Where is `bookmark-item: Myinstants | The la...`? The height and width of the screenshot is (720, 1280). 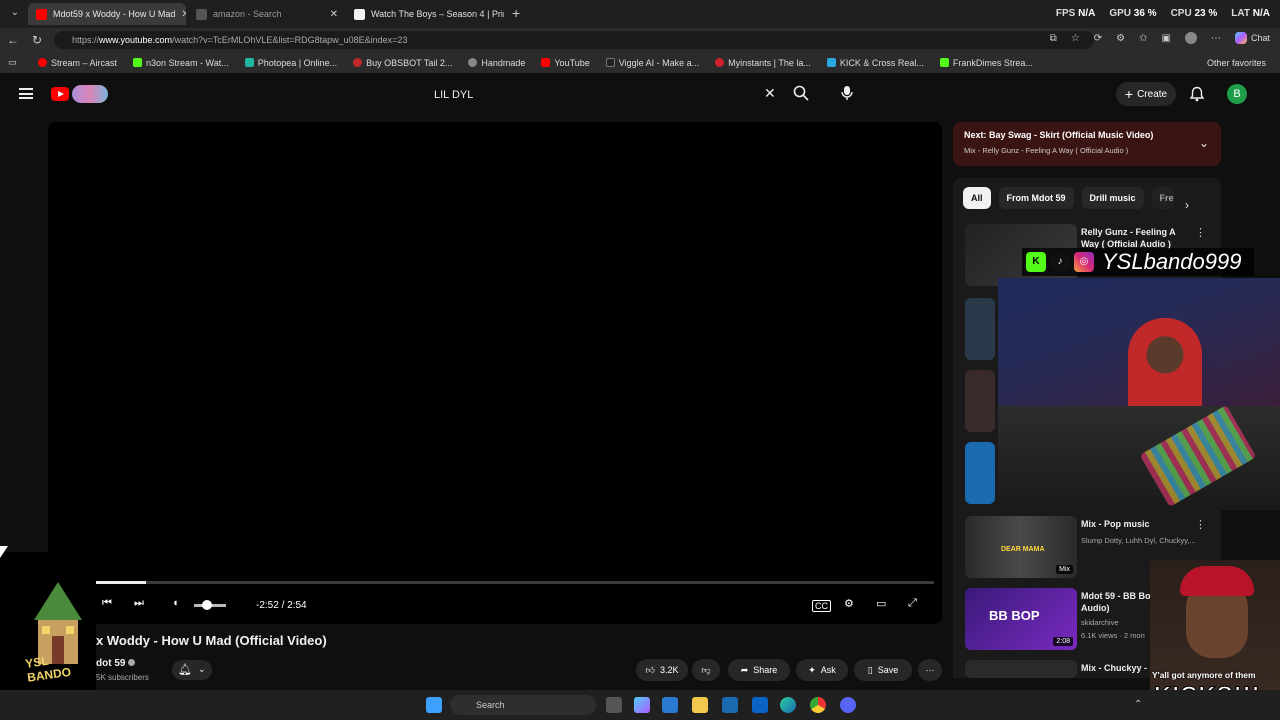
bookmark-item: Myinstants | The la... is located at coordinates (763, 63).